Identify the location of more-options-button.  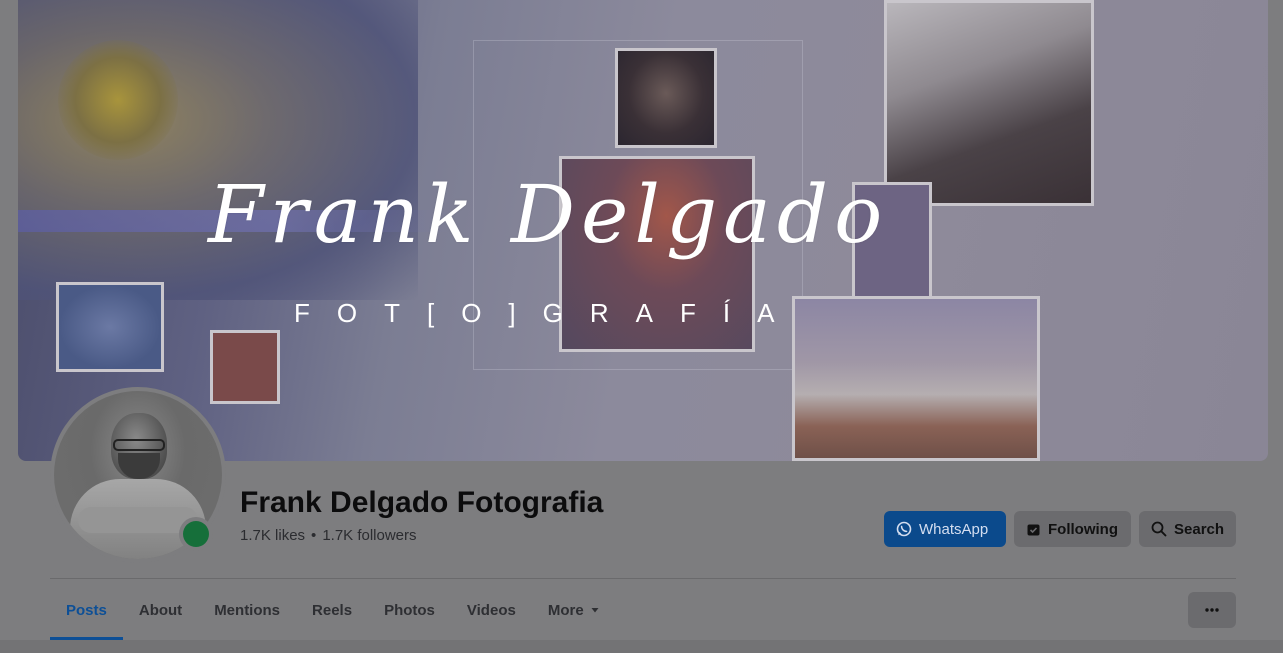
(1212, 610).